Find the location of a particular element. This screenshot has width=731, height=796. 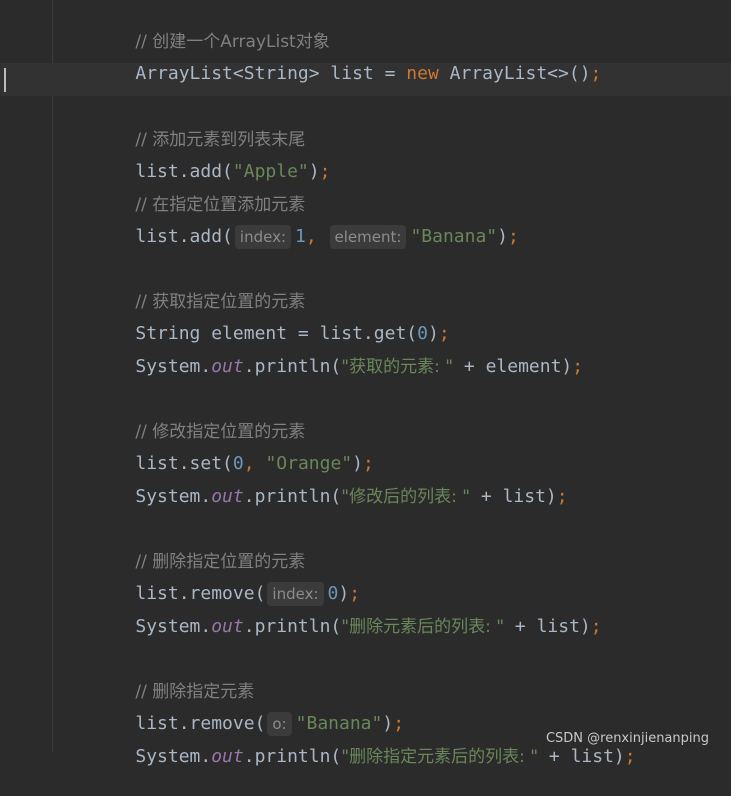

parameter-hint-index: index: is located at coordinates (262, 237).